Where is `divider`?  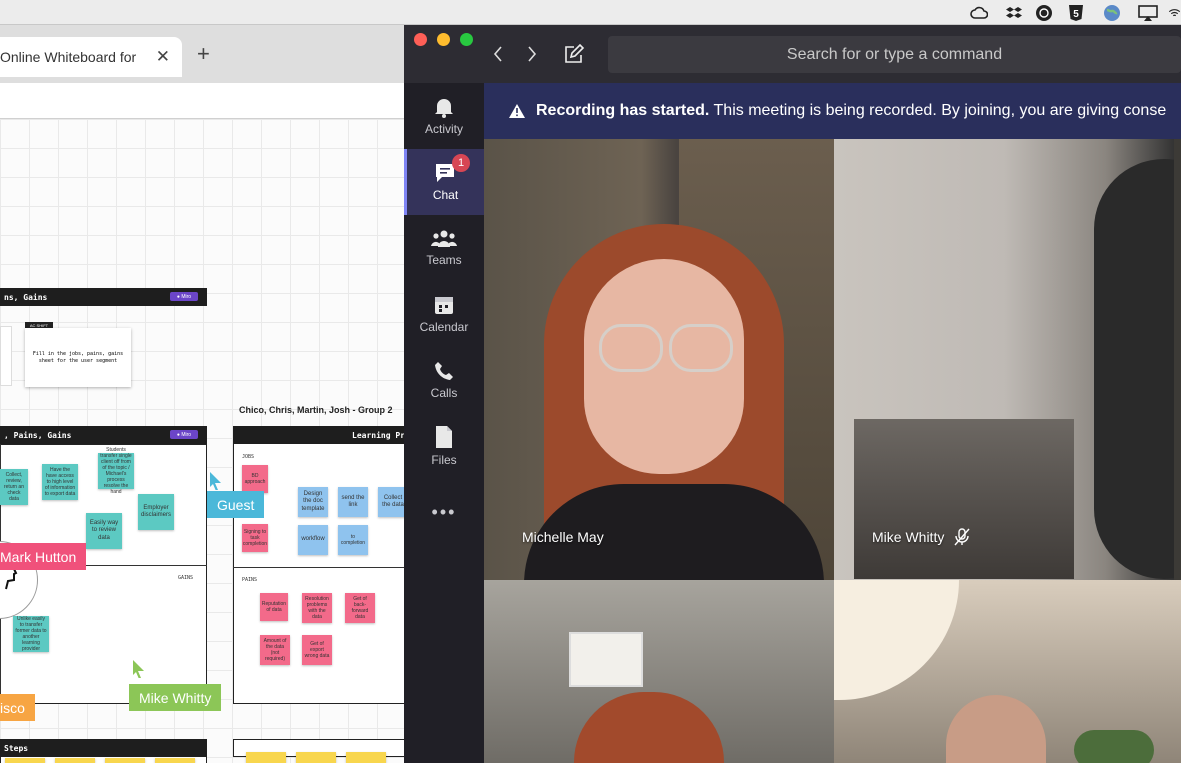
divider is located at coordinates (323, 567).